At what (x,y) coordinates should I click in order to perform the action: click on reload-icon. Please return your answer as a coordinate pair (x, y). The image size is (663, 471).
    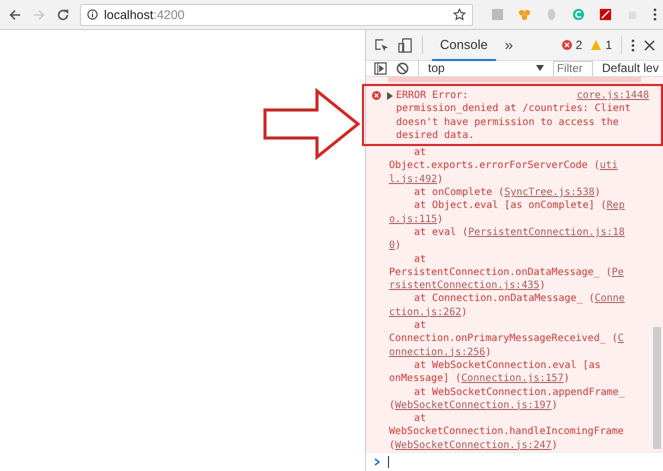
    Looking at the image, I should click on (63, 15).